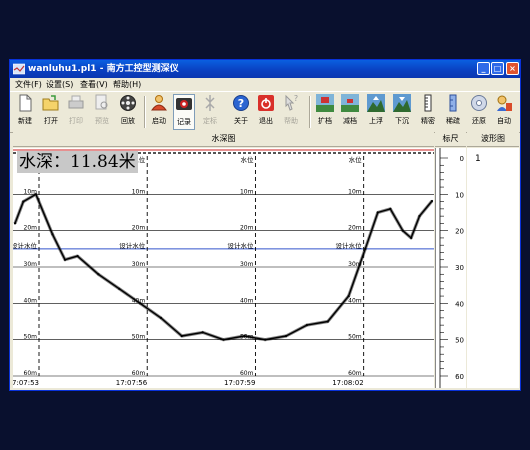 The width and height of the screenshot is (530, 450). I want to click on title-bar: wanluhu1.pl1 - 南方工控型测深仪 _ □ ×, so click(265, 69).